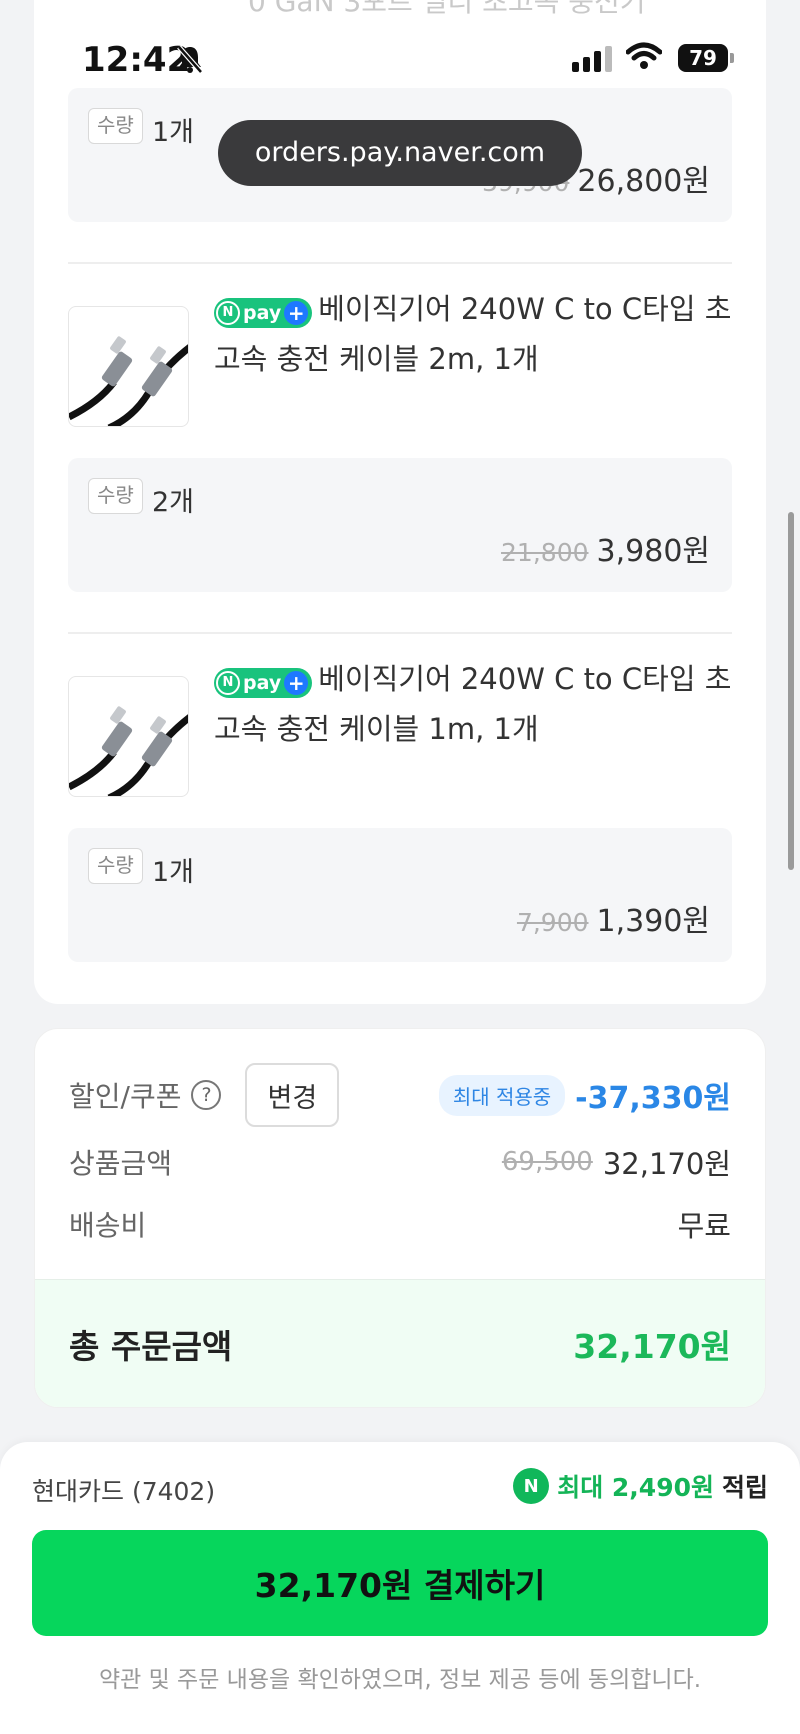 The height and width of the screenshot is (1734, 800). I want to click on sale-price: 1,390원, so click(653, 921).